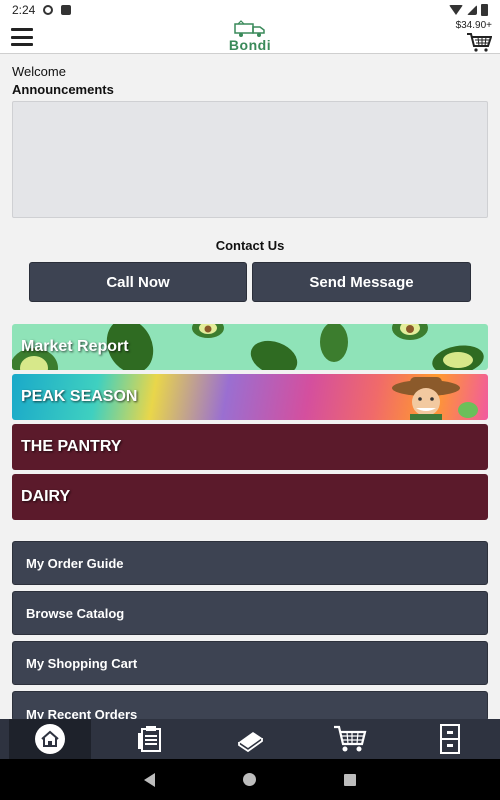  Describe the element at coordinates (250, 706) in the screenshot. I see `my-recent-orders-button: My Recent Orders` at that location.